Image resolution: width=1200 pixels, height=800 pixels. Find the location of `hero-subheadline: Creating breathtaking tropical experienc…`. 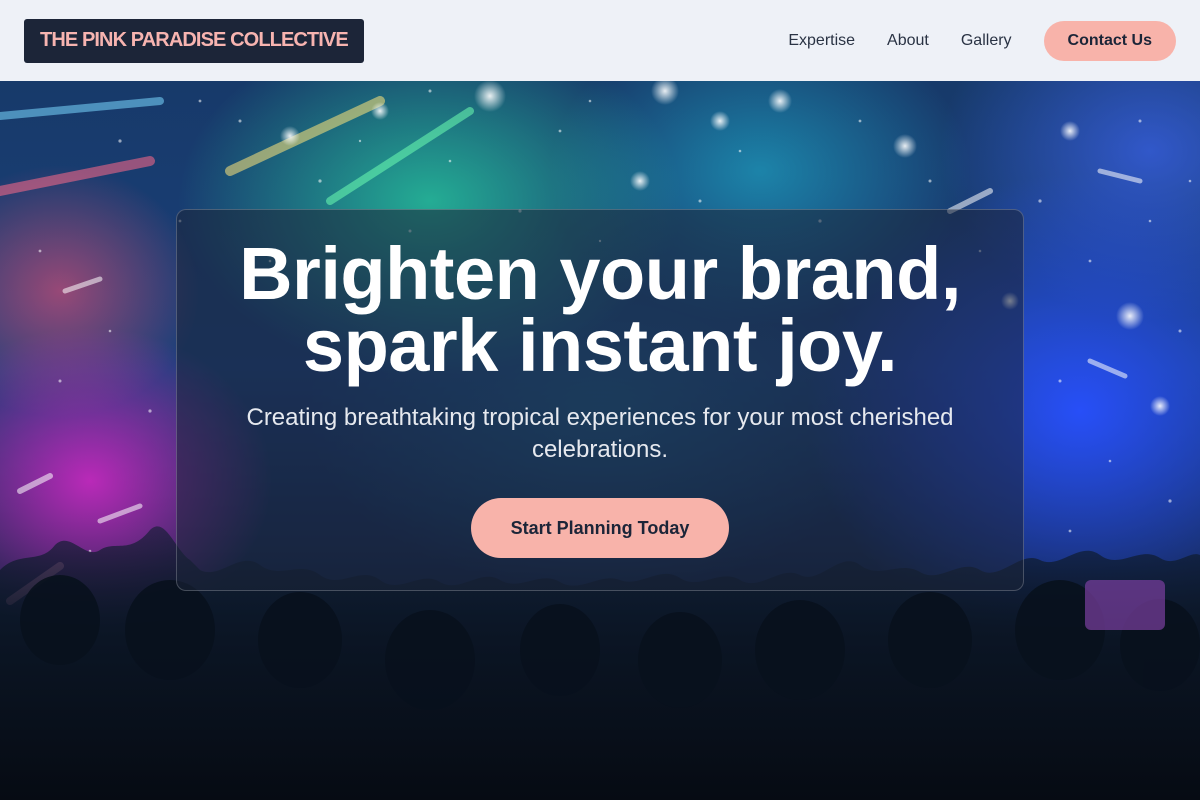

hero-subheadline: Creating breathtaking tropical experienc… is located at coordinates (600, 433).